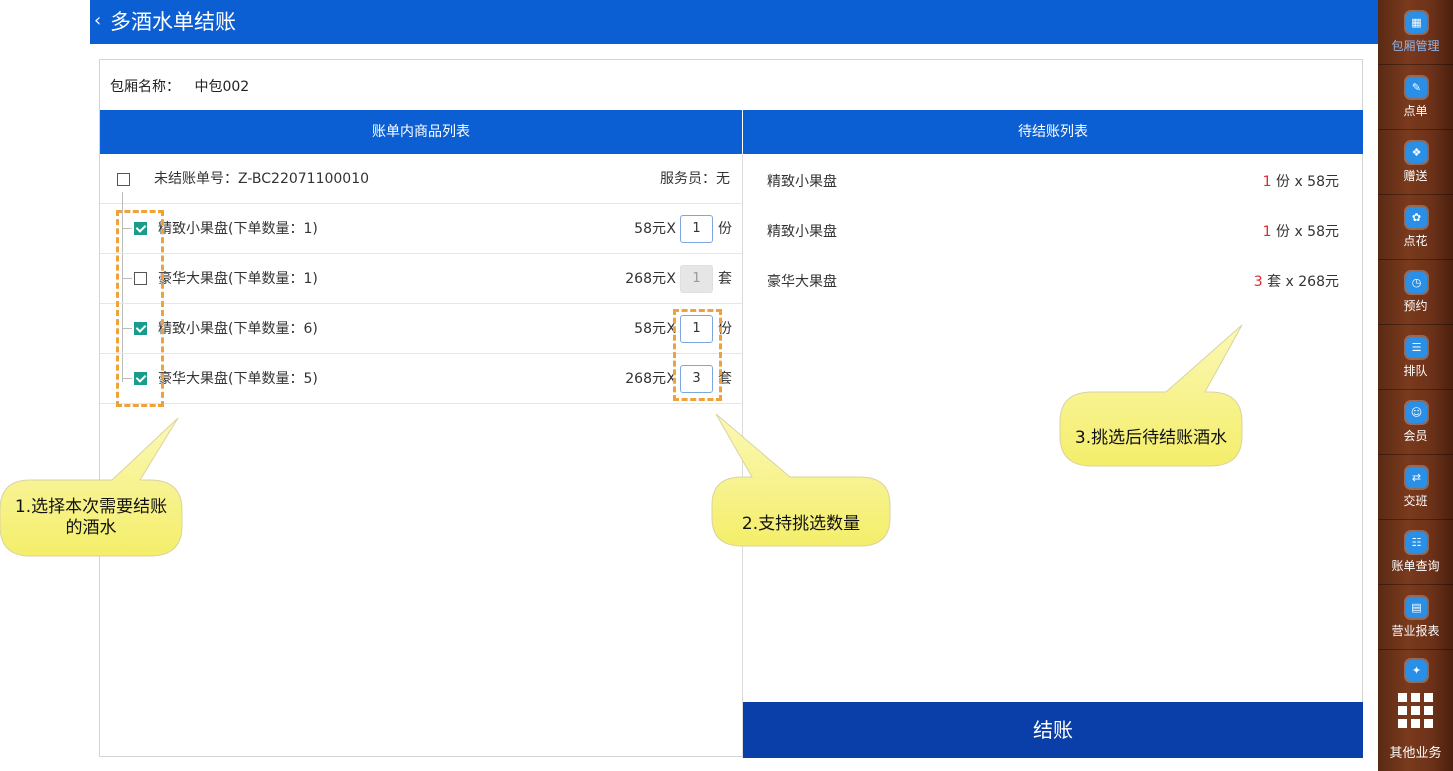 This screenshot has height=771, width=1453. What do you see at coordinates (91, 507) in the screenshot?
I see `annotation-text-1-line1: 1.选择本次需要结账` at bounding box center [91, 507].